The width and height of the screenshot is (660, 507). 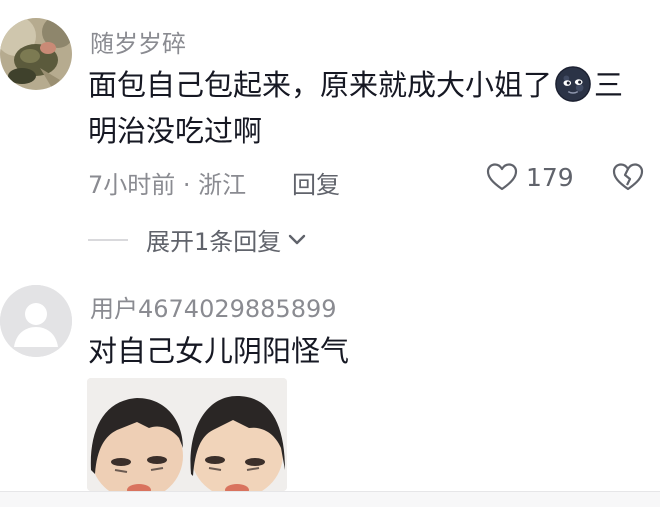 I want to click on chevron-down-icon, so click(x=297, y=239).